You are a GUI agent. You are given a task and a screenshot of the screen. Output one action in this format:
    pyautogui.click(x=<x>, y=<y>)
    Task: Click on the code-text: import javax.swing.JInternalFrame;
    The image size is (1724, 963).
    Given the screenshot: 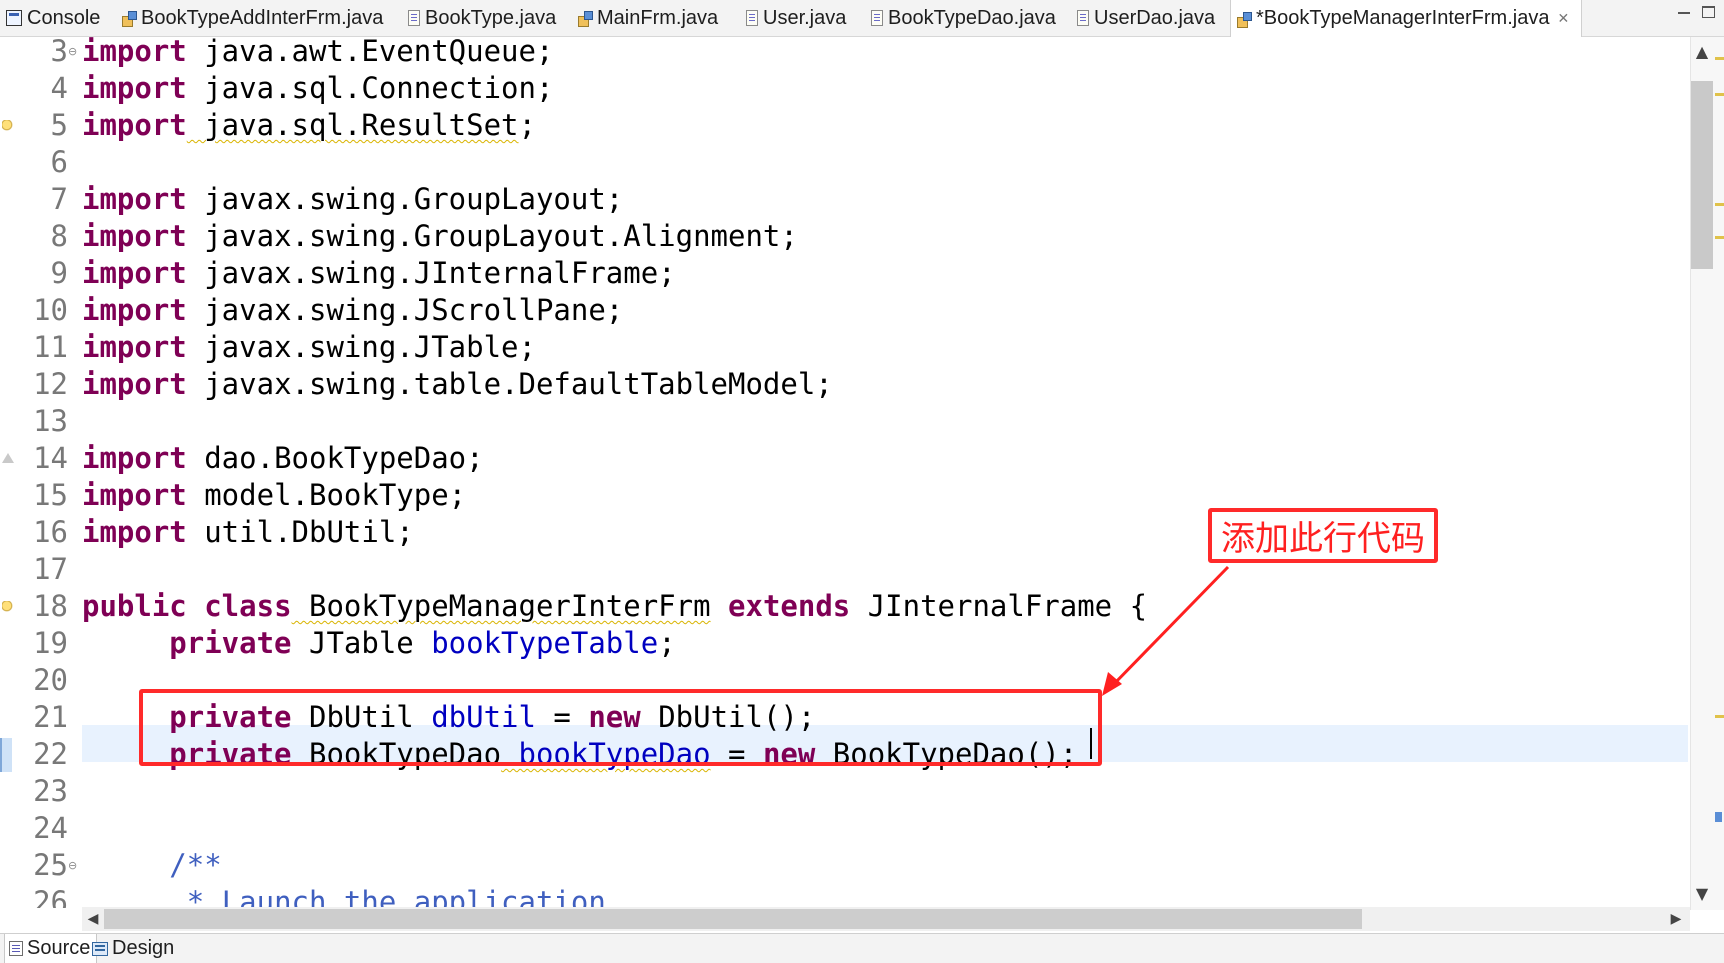 What is the action you would take?
    pyautogui.click(x=379, y=273)
    